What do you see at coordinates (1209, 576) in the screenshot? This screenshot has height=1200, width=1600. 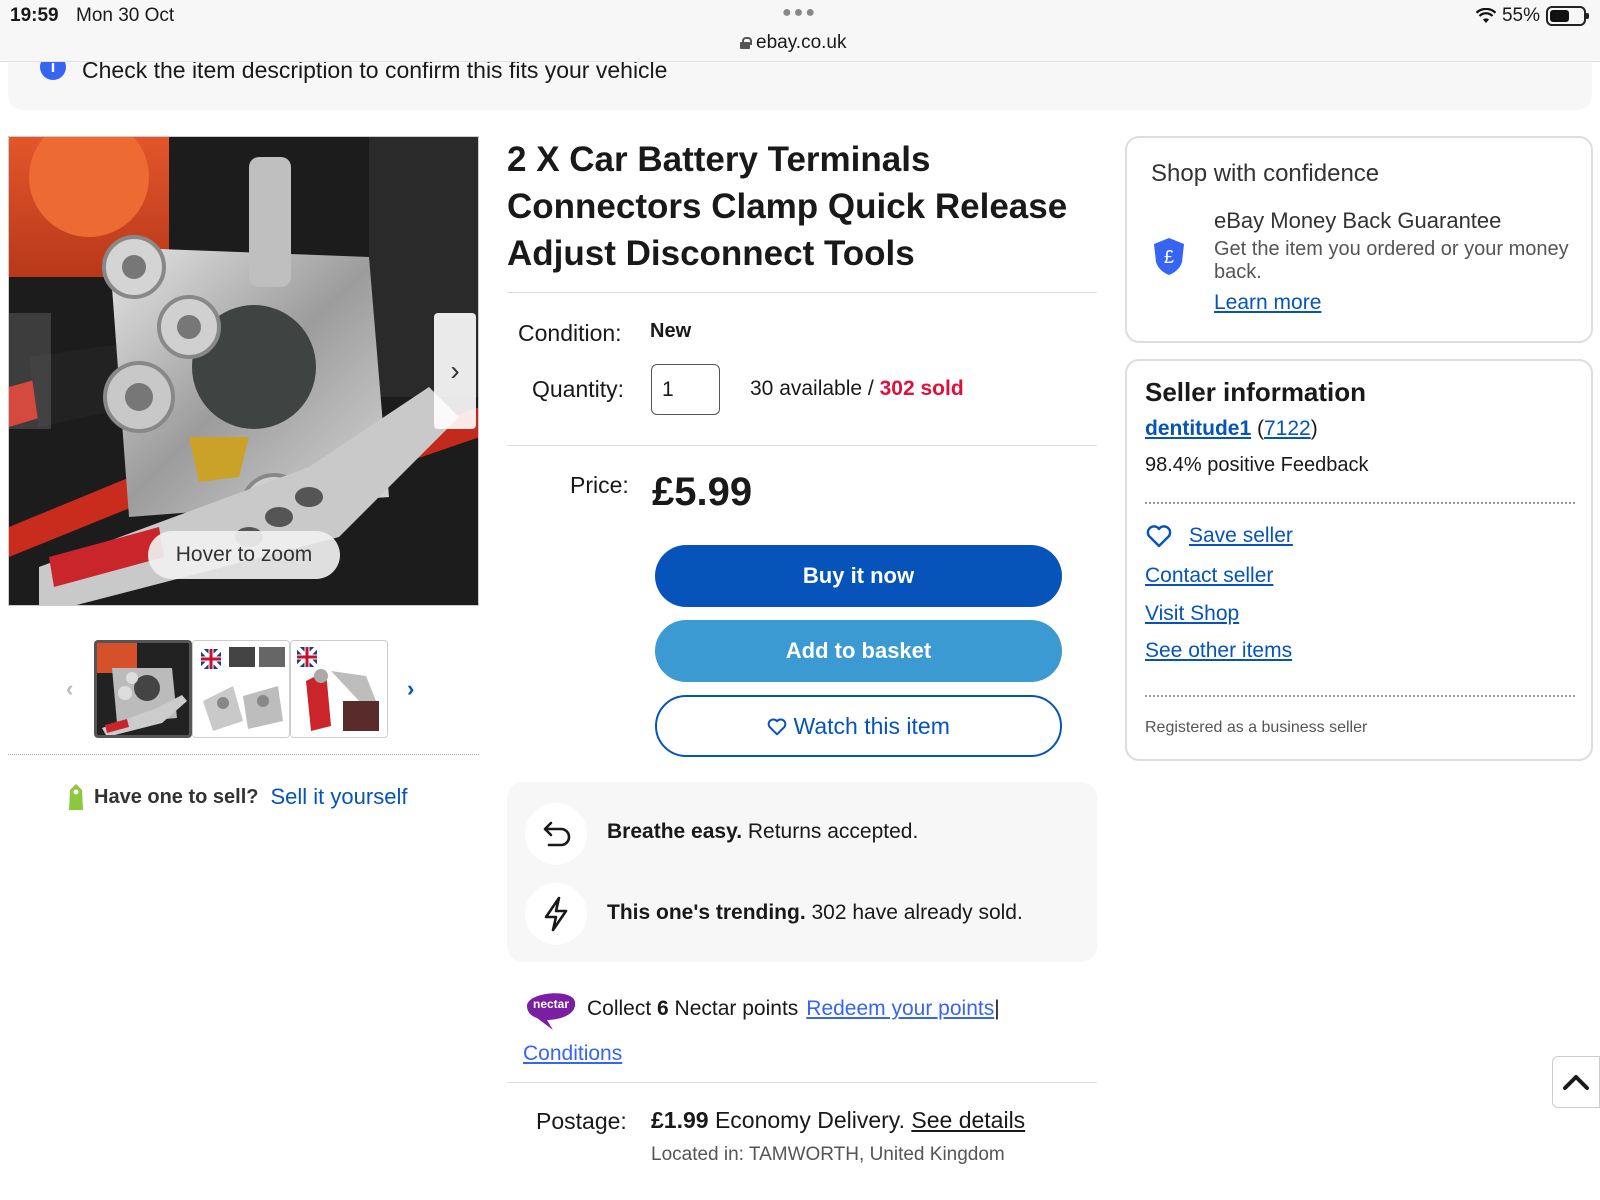 I see `contact-seller-link: Contact seller` at bounding box center [1209, 576].